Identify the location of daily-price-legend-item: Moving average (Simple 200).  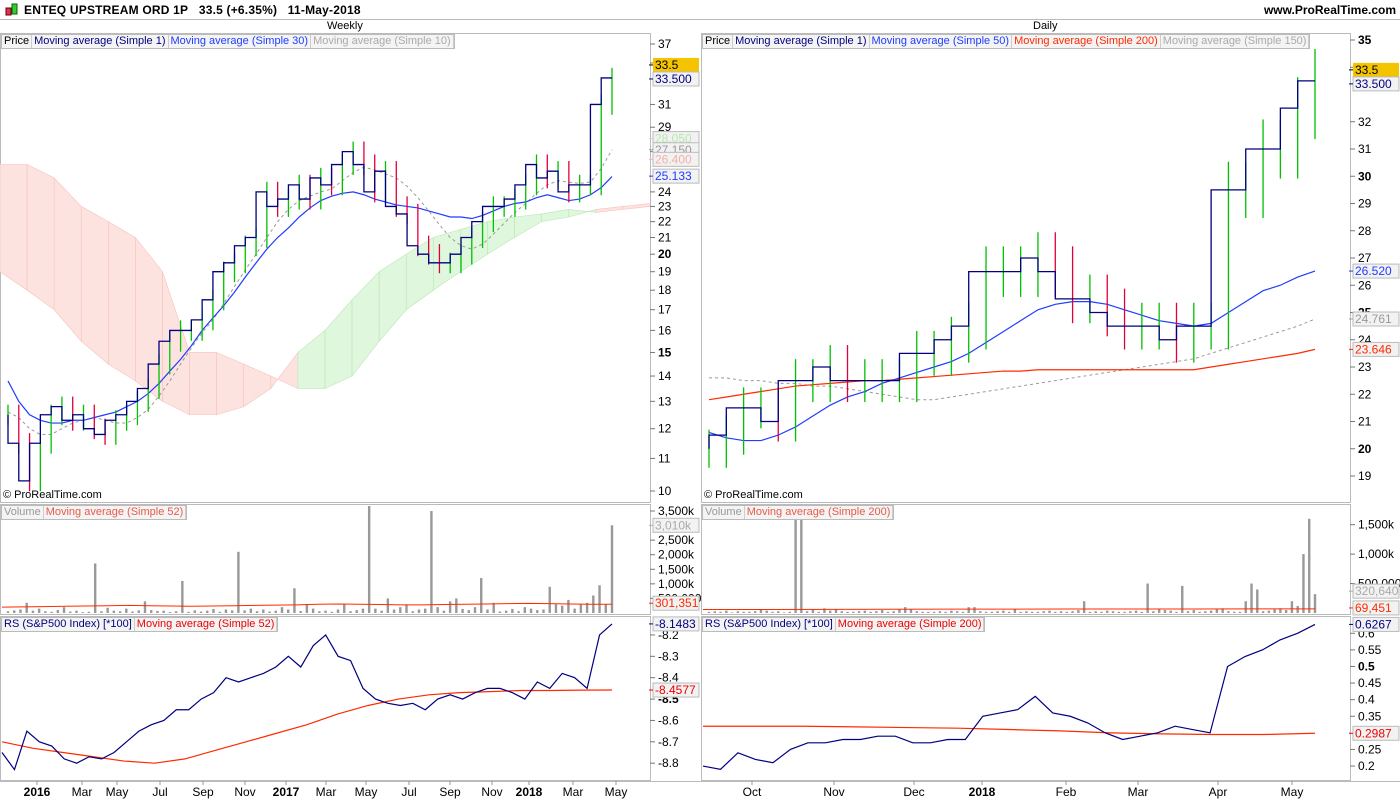
(1086, 41).